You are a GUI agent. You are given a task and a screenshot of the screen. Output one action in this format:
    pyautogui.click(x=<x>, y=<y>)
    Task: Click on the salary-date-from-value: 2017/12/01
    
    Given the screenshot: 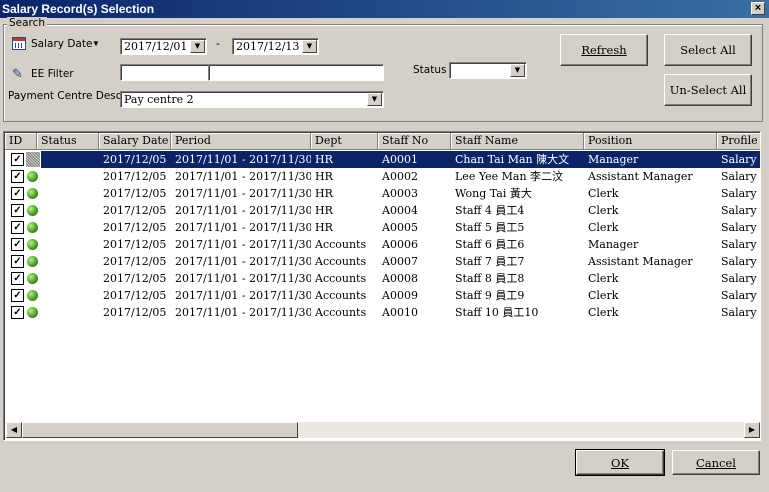 What is the action you would take?
    pyautogui.click(x=156, y=46)
    